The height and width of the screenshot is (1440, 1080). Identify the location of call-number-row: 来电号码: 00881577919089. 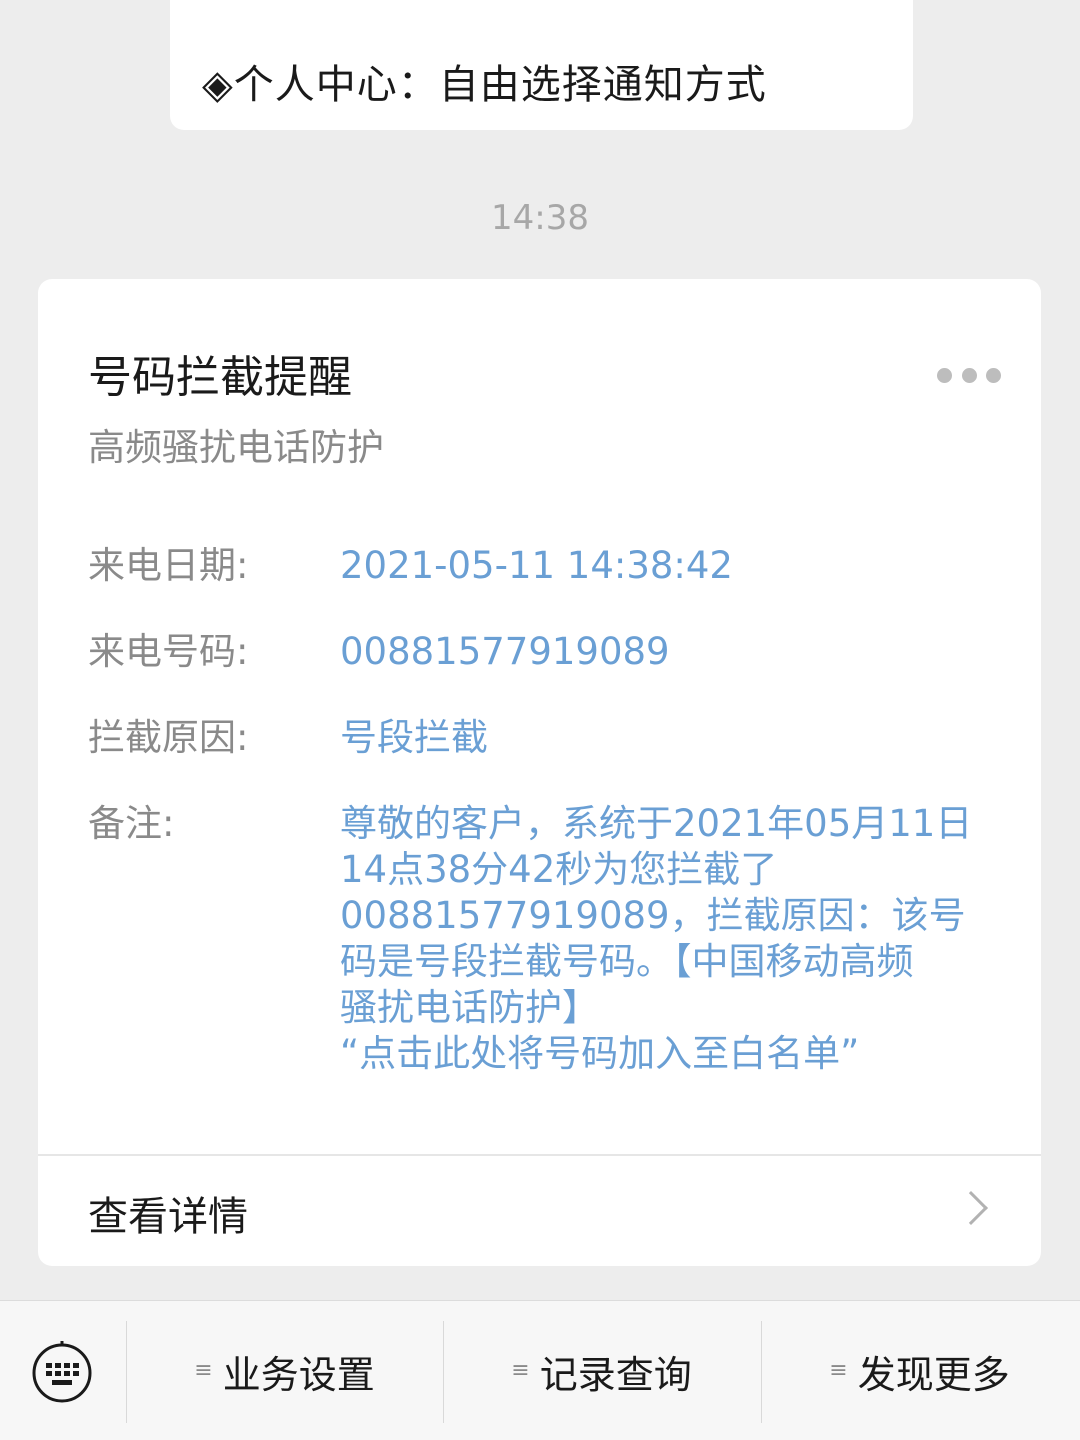
(548, 652).